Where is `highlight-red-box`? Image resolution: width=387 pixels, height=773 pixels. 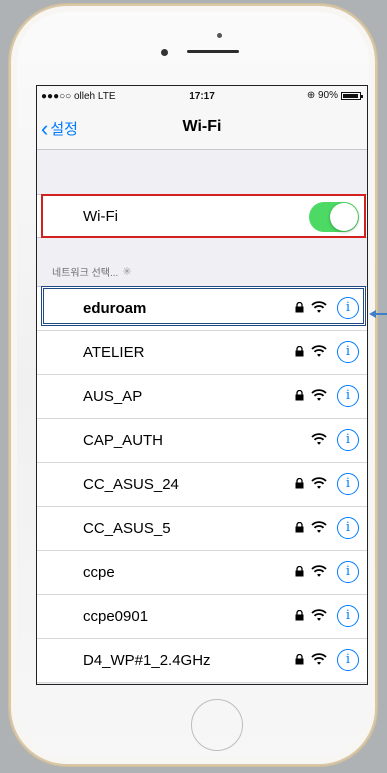 highlight-red-box is located at coordinates (203, 216).